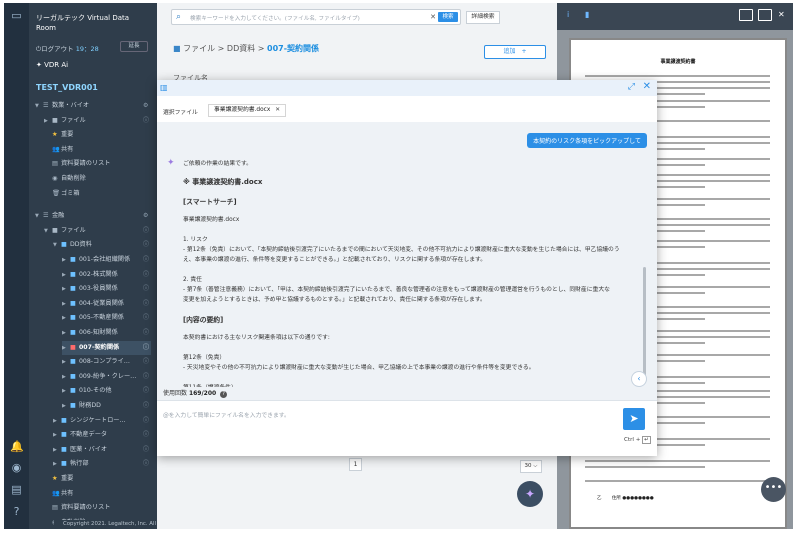  What do you see at coordinates (97, 179) in the screenshot?
I see `tree-item: ◉自動削除` at bounding box center [97, 179].